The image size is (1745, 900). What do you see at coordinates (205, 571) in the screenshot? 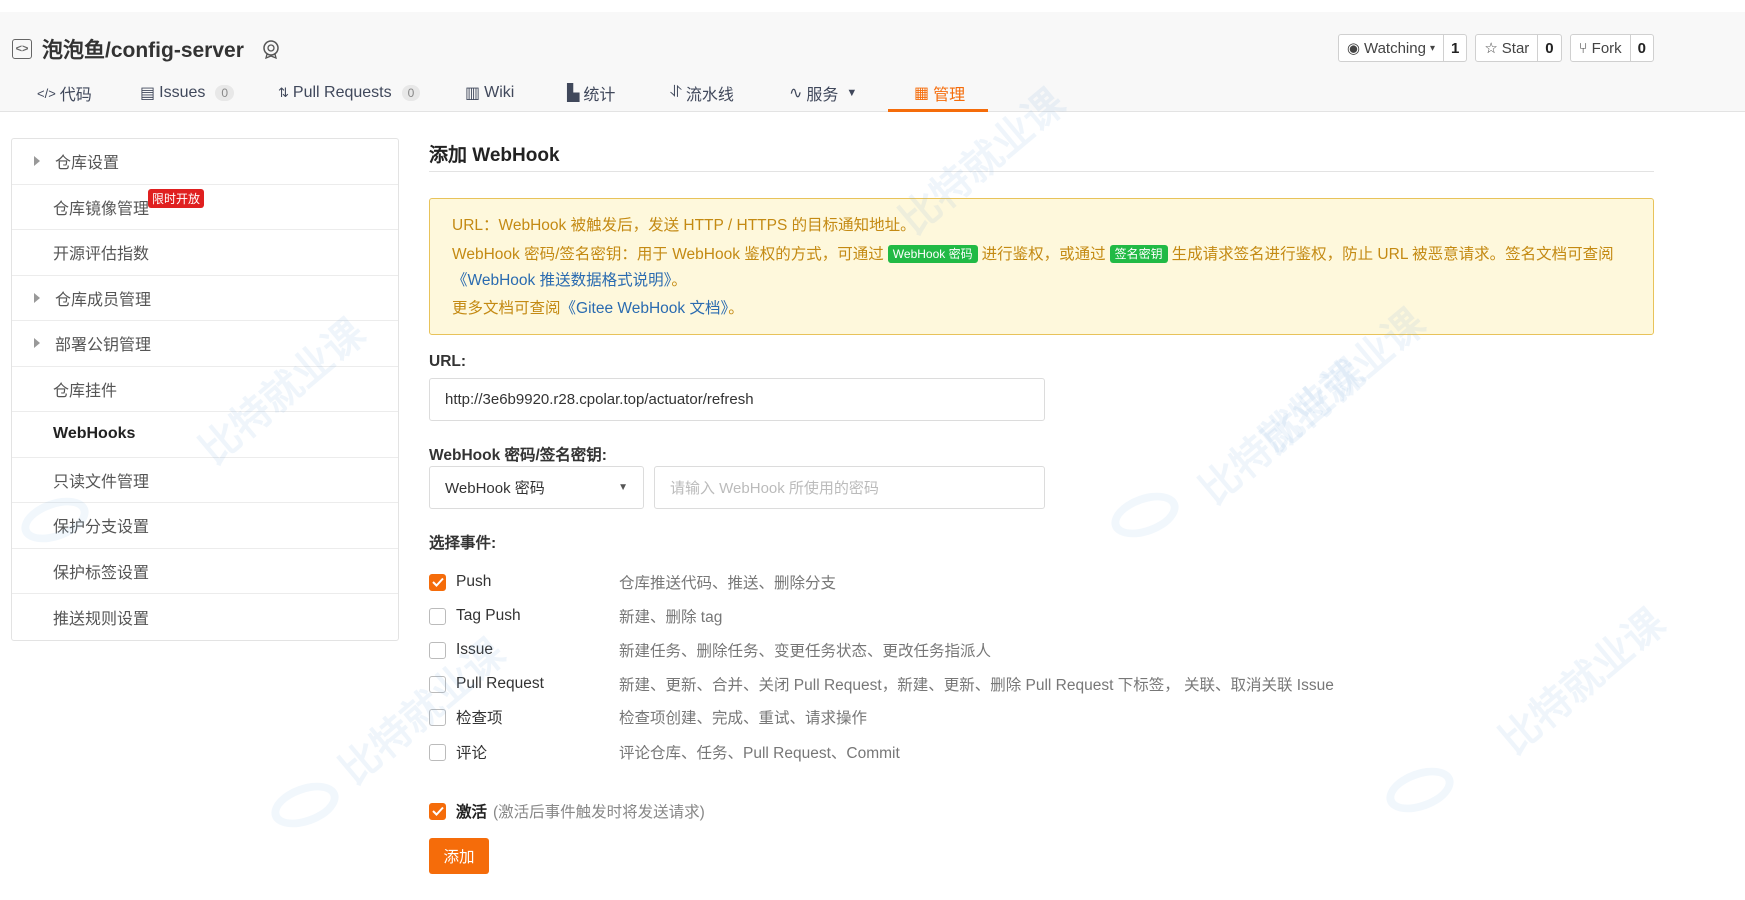
I see `sidebar-item-protected-tags: 保护标签设置` at bounding box center [205, 571].